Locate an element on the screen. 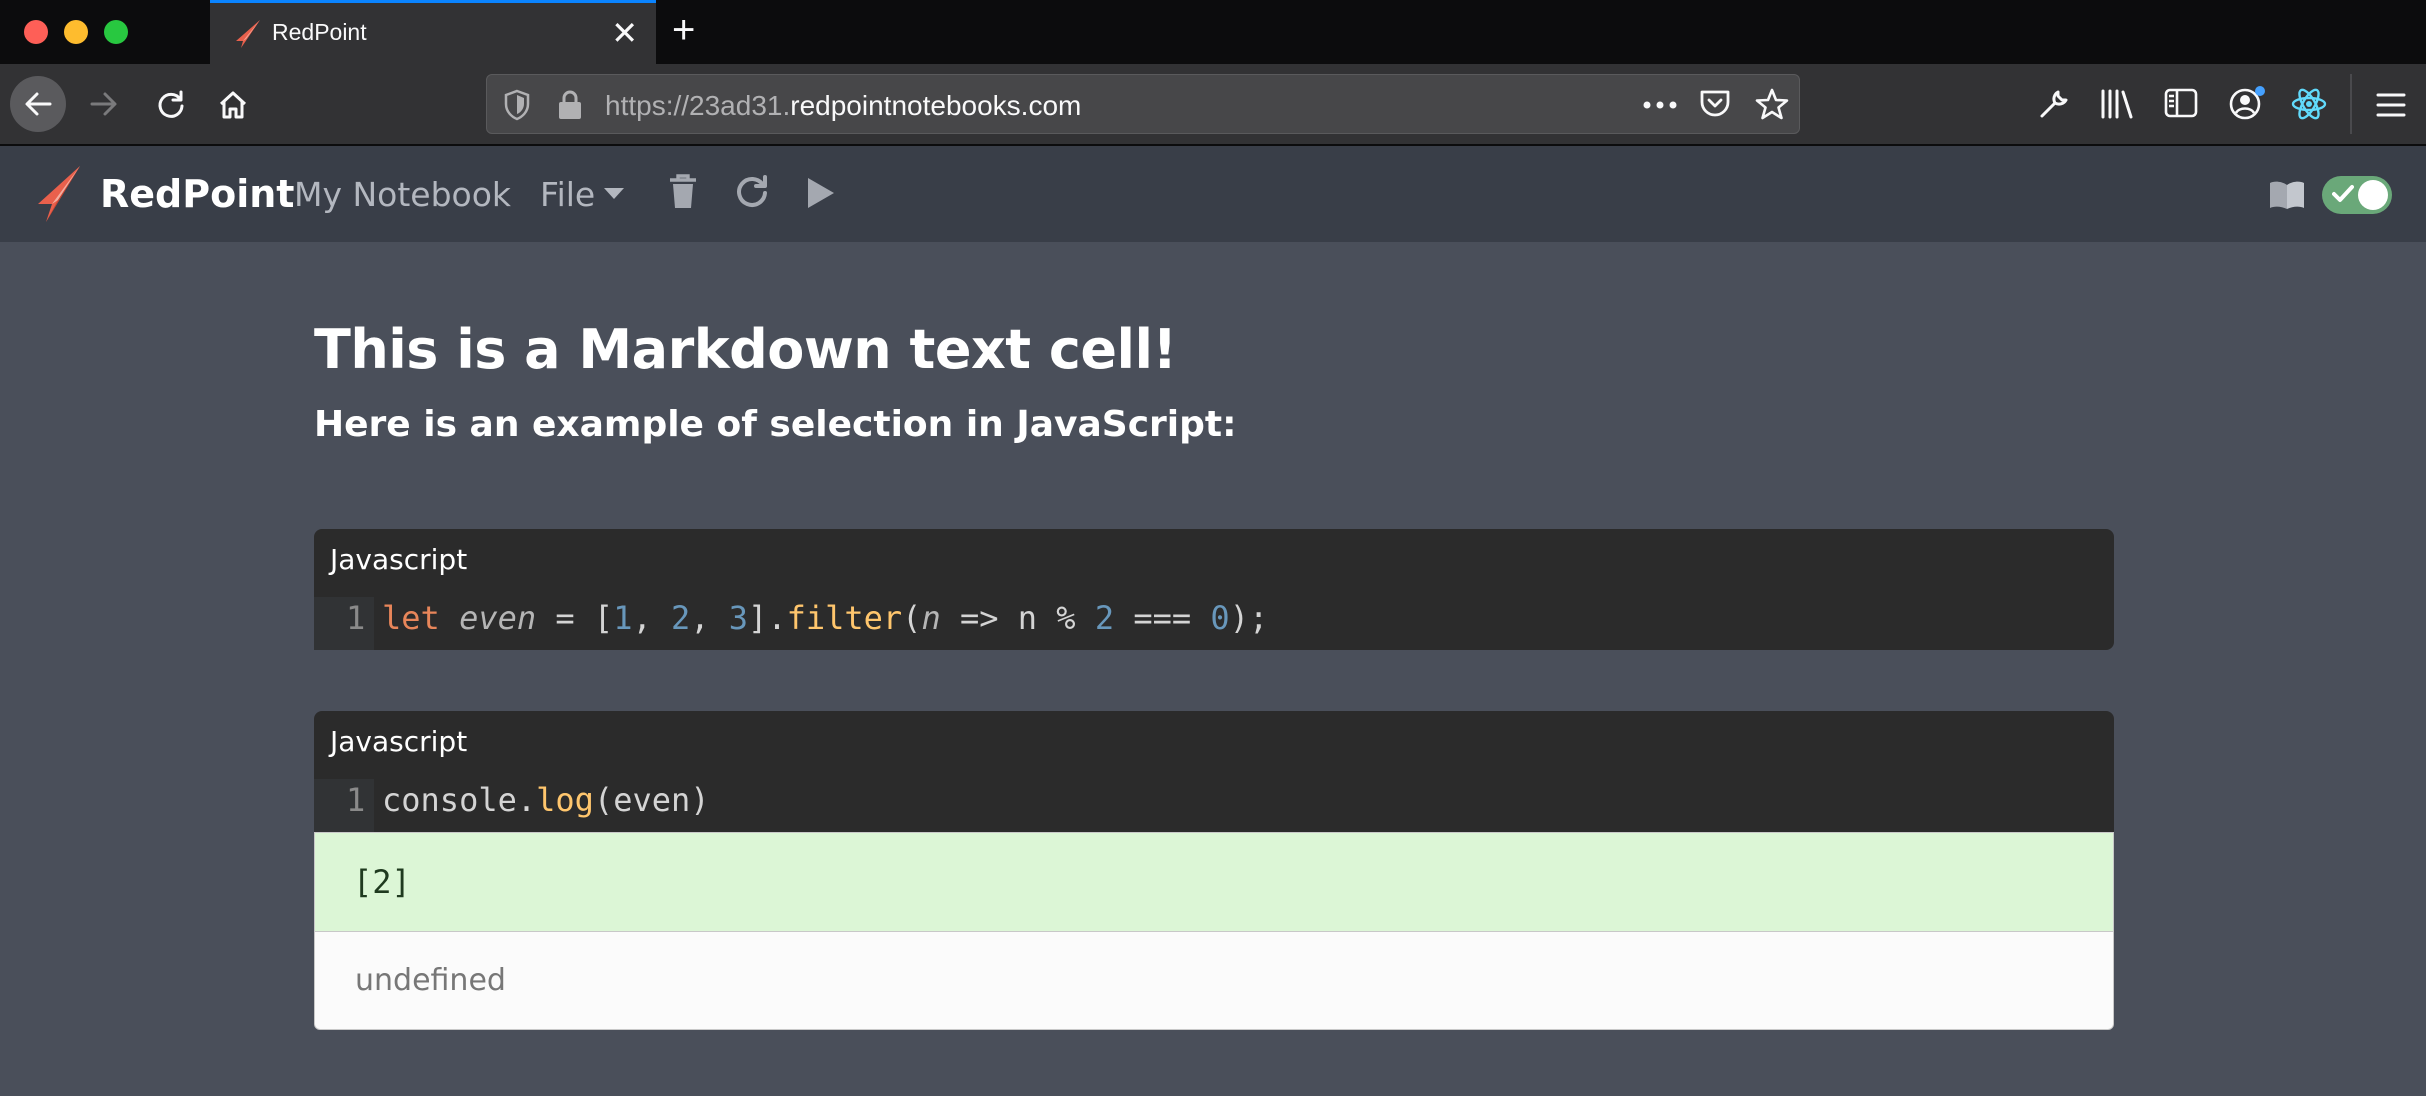  browser-tab-redpoint: RedPoint ✕ is located at coordinates (433, 32).